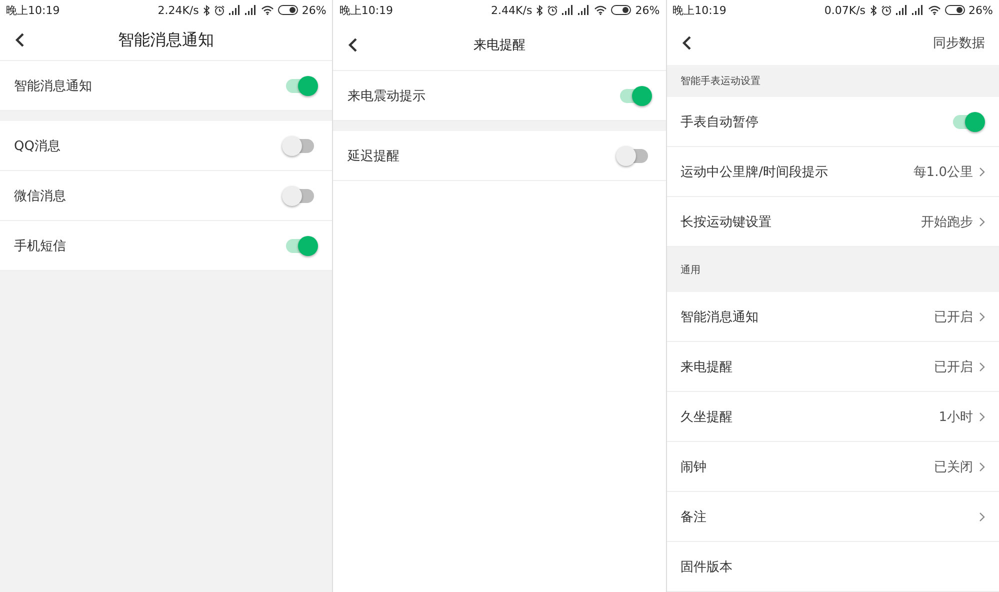  What do you see at coordinates (720, 122) in the screenshot?
I see `row-label: 手表自动暂停` at bounding box center [720, 122].